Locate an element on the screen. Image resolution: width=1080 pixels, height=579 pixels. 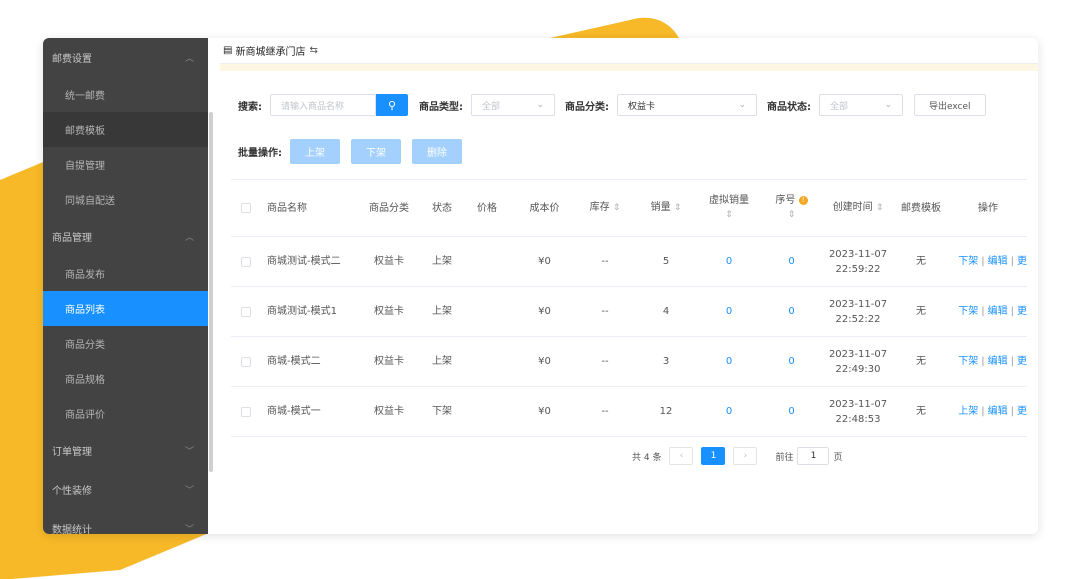
cell-created-time: 22:59:22 is located at coordinates (858, 269).